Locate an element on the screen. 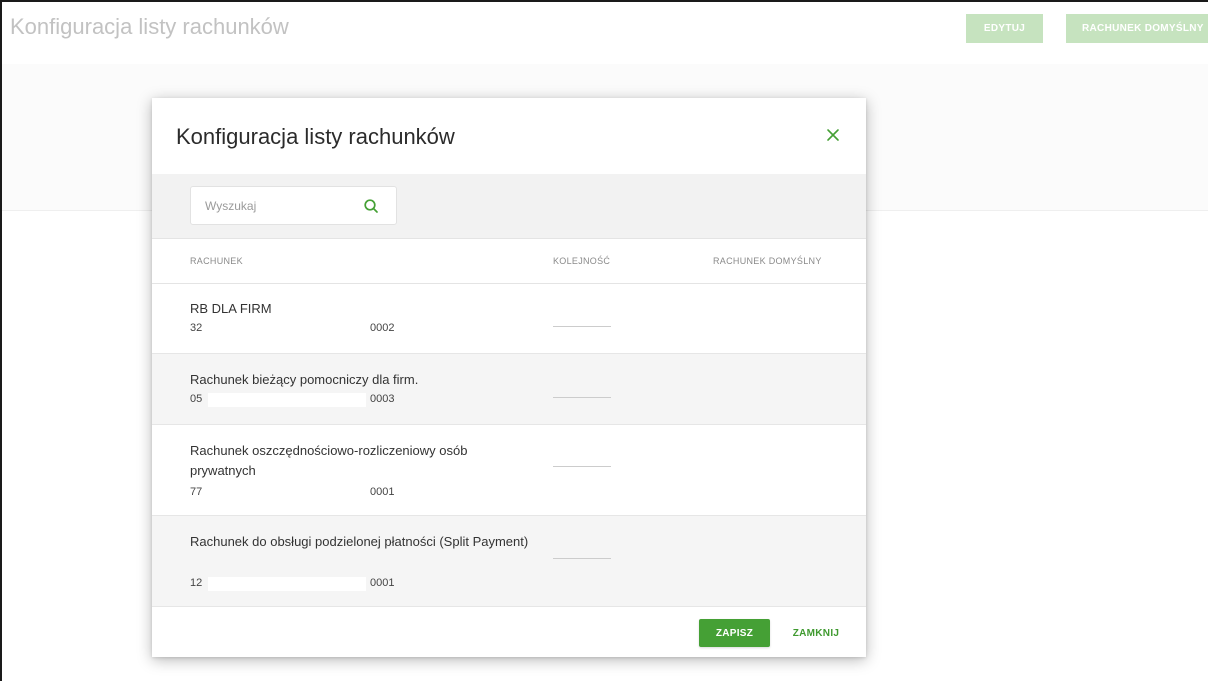 The width and height of the screenshot is (1208, 681). column-header-order: KOLEJNOŚĆ is located at coordinates (582, 261).